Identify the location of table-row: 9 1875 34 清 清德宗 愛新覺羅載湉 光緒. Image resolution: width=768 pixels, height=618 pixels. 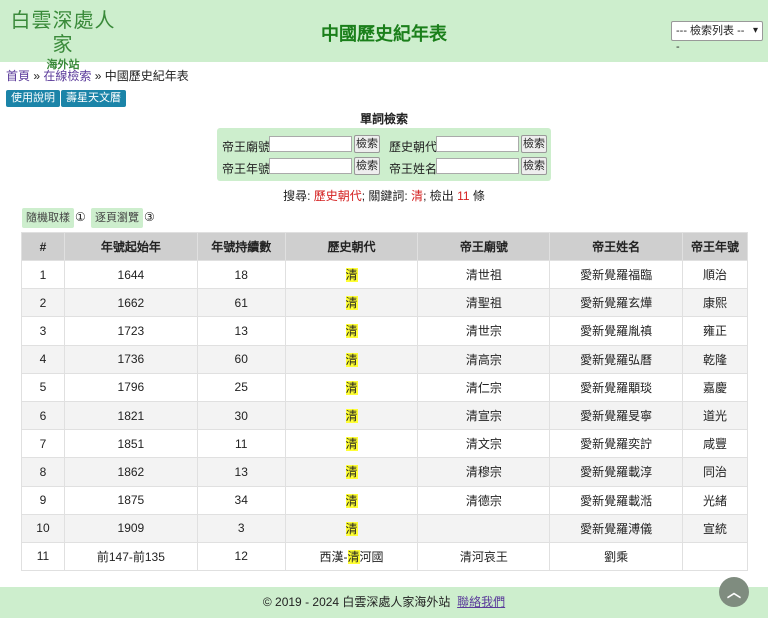
(384, 500).